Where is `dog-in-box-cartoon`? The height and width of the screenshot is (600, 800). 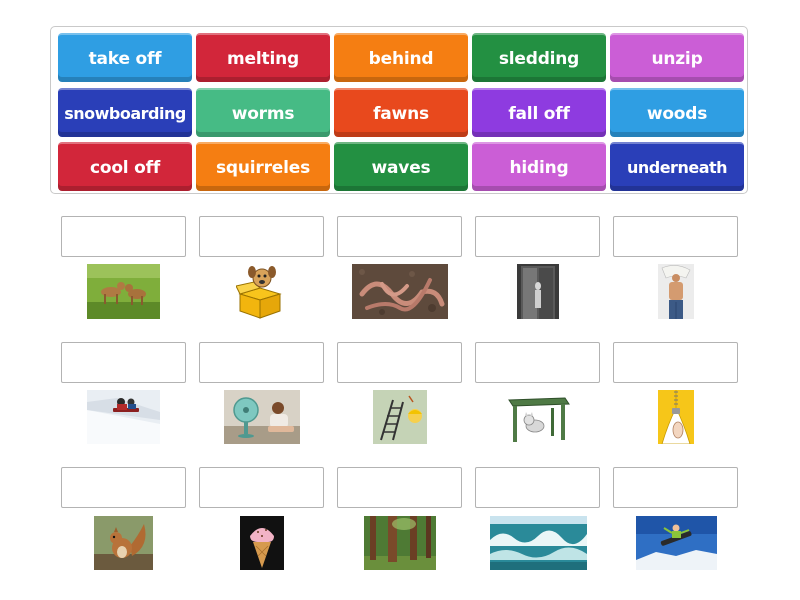
dog-in-box-cartoon is located at coordinates (260, 291).